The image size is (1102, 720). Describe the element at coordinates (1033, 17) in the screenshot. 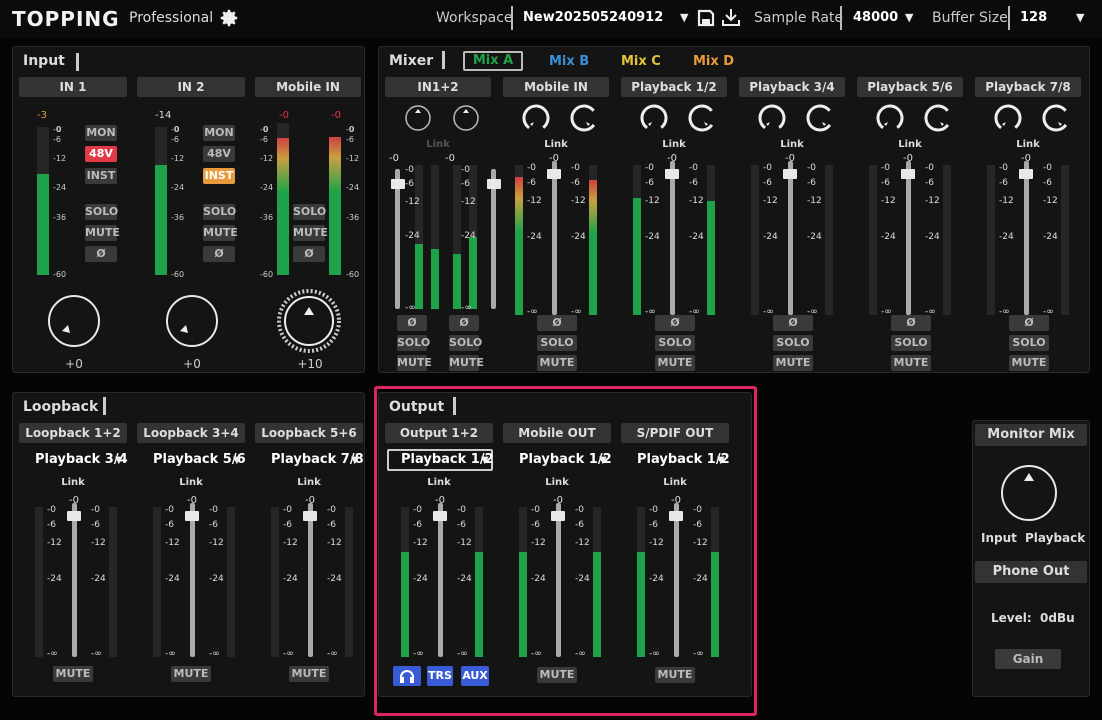

I see `buffer-size-select: 128` at that location.